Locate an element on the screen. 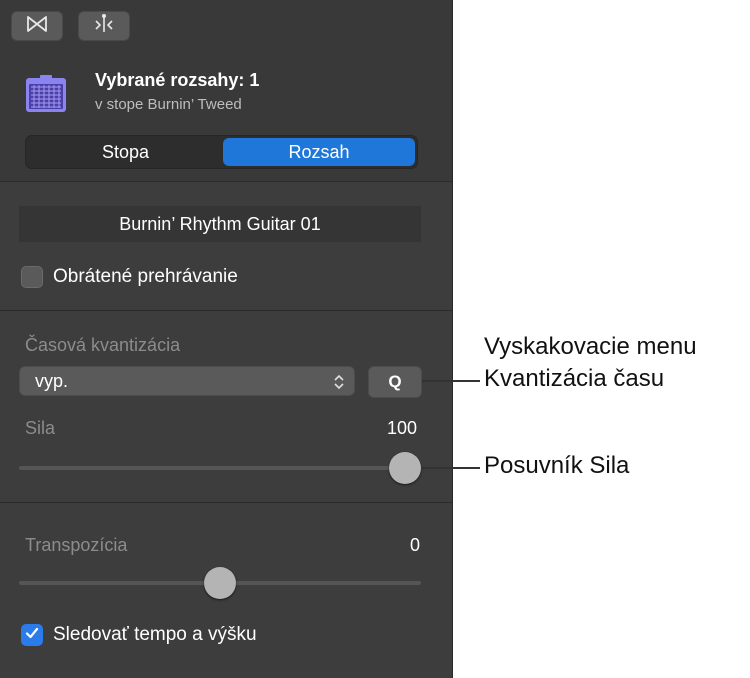  chevron-up-down-icon is located at coordinates (339, 382).